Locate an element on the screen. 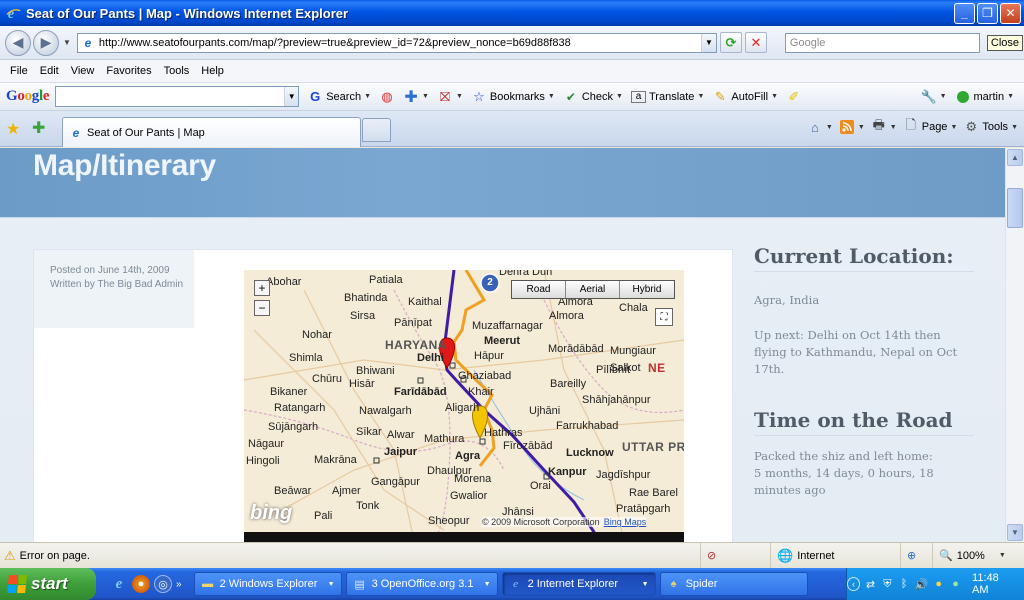  tools-menu-button: ⚙ Tools ▼ is located at coordinates (990, 127).